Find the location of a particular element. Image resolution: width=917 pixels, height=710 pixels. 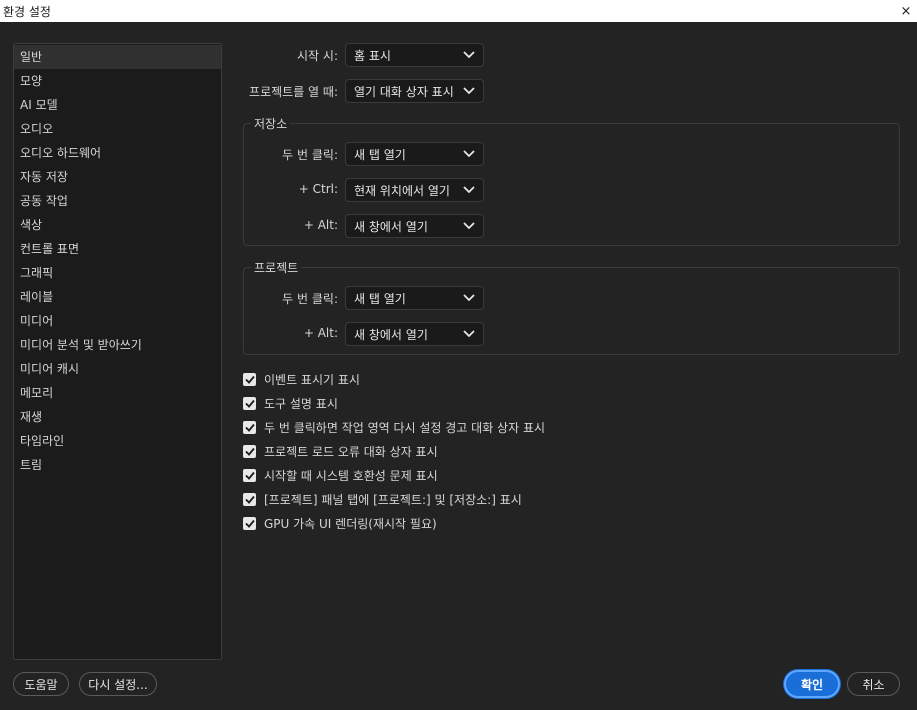

checkbox-label: 도구 설명 표시 is located at coordinates (301, 403).